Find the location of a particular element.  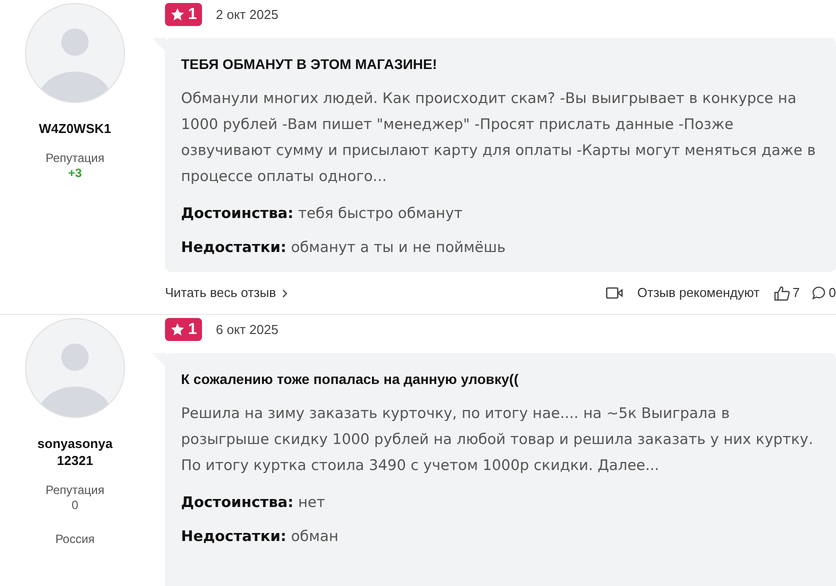

video-camera-icon is located at coordinates (615, 293).